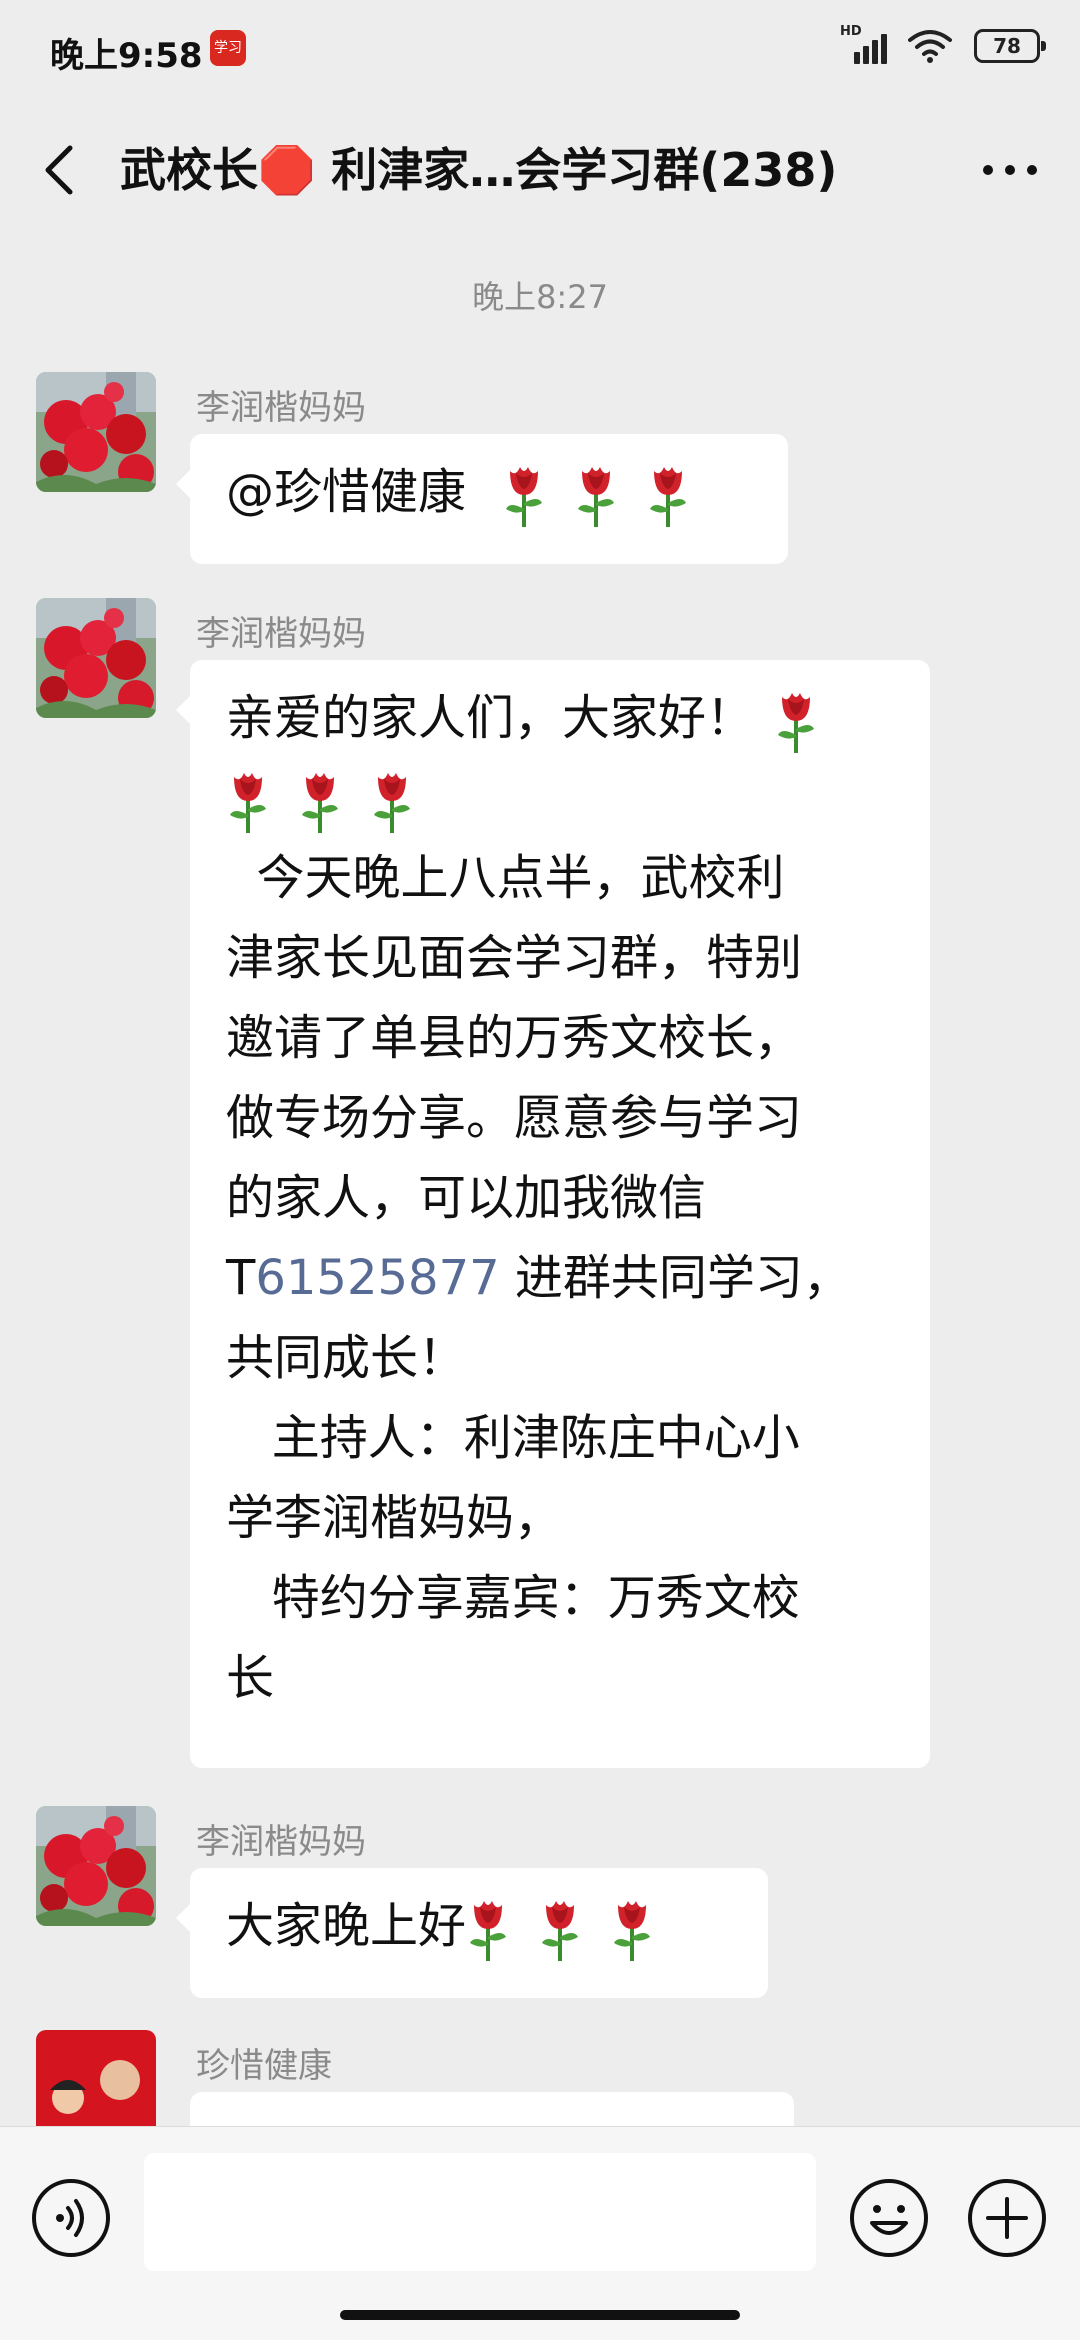 This screenshot has width=1080, height=2340. Describe the element at coordinates (505, 878) in the screenshot. I see `message-line: 今天晚上八点半，武校利` at that location.